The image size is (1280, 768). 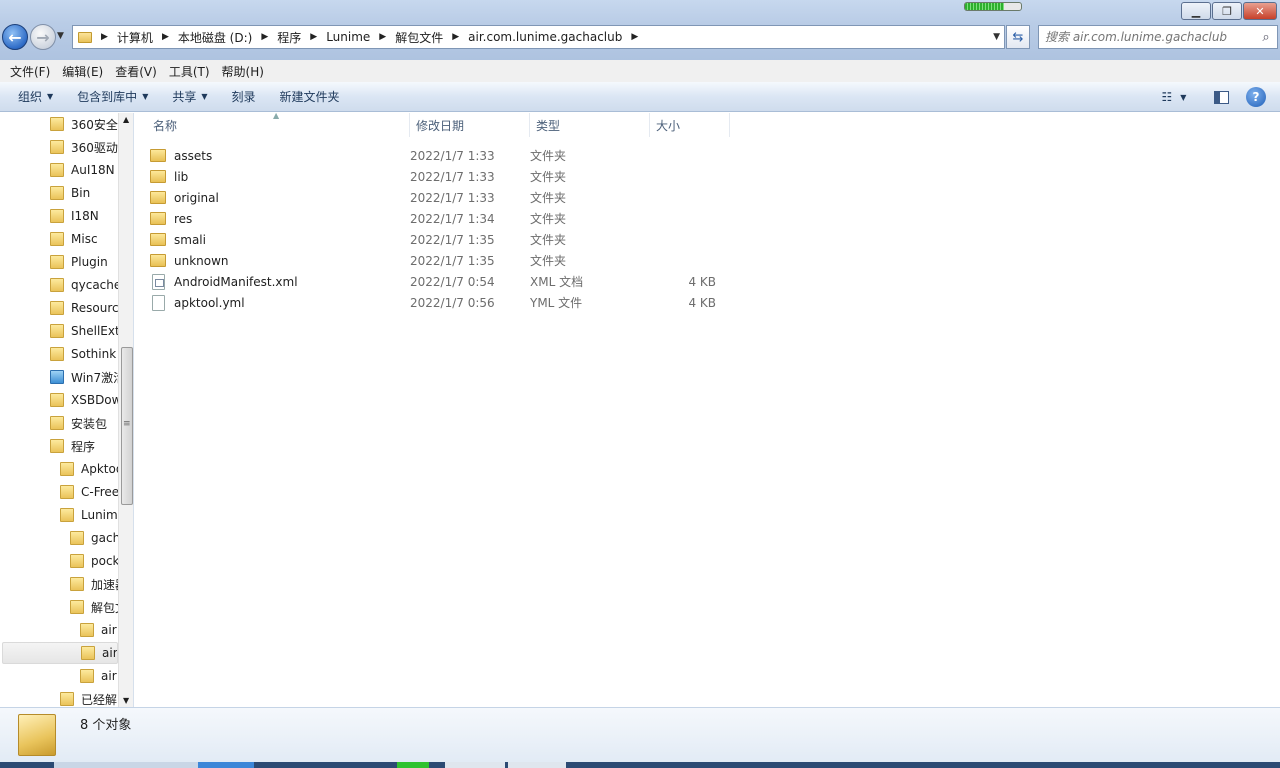 I want to click on forward-arrow-icon: →, so click(x=43, y=37).